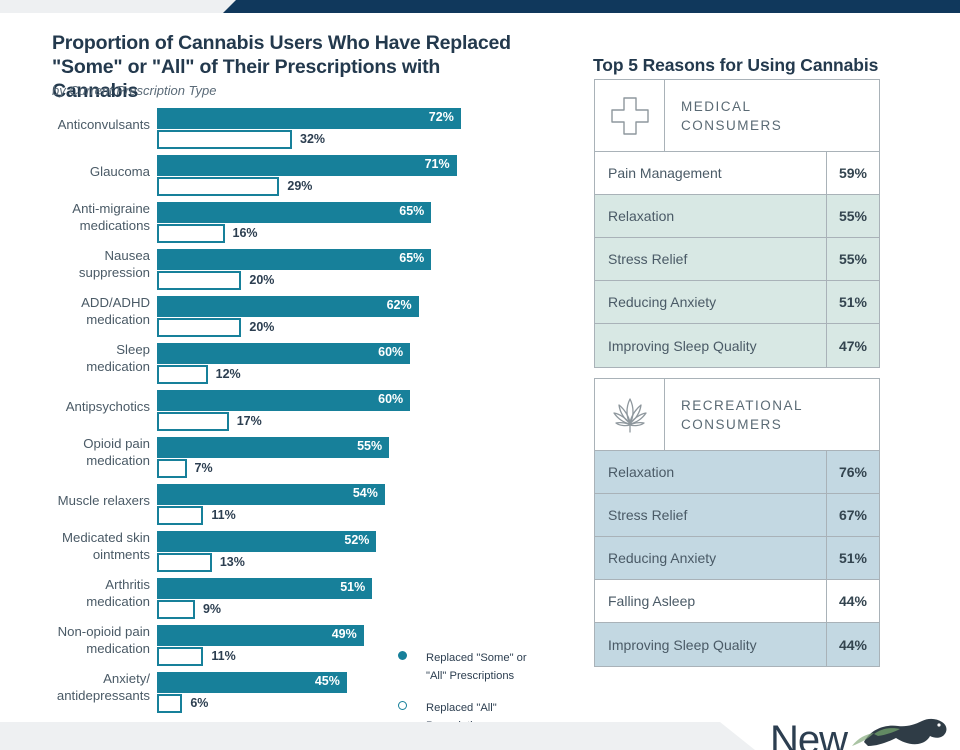 This screenshot has width=960, height=750. Describe the element at coordinates (732, 115) in the screenshot. I see `table-header-label: MEDICAL CONSUMERS` at that location.